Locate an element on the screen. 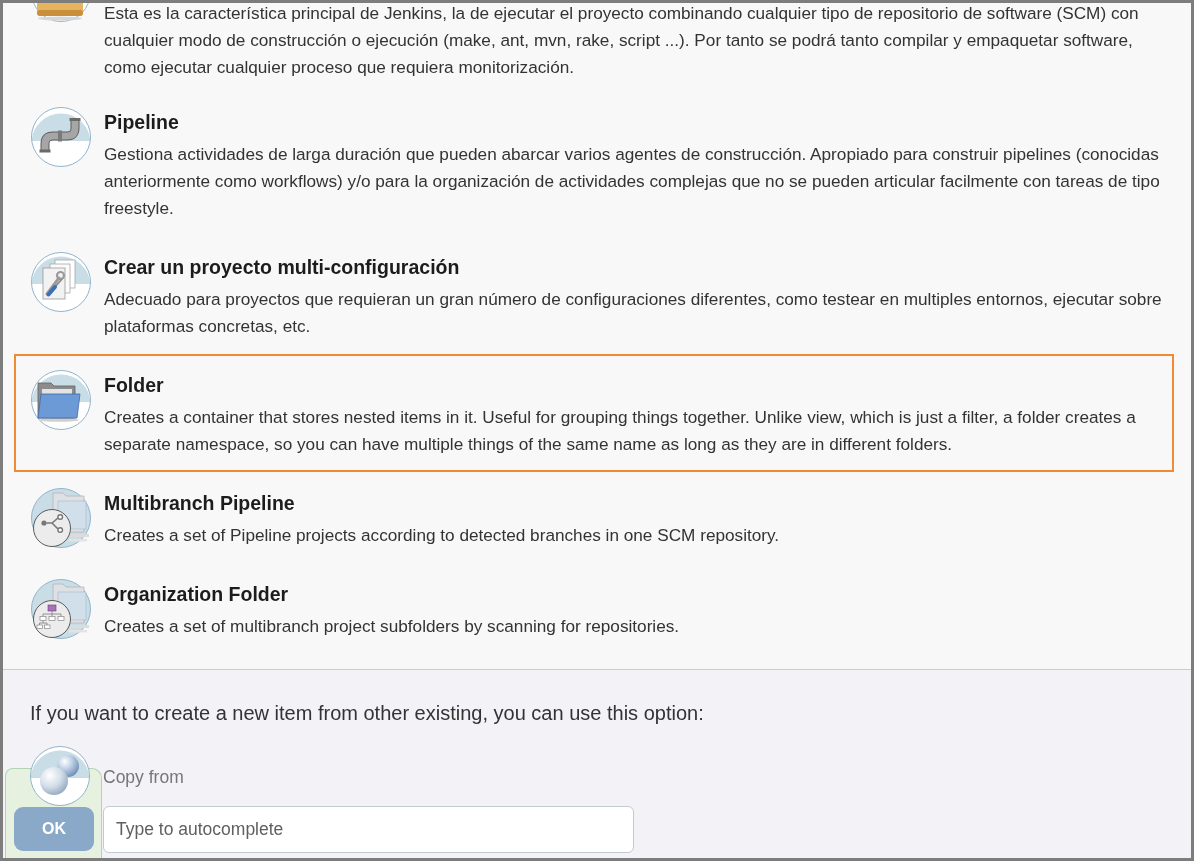  spheres-icon is located at coordinates (60, 776).